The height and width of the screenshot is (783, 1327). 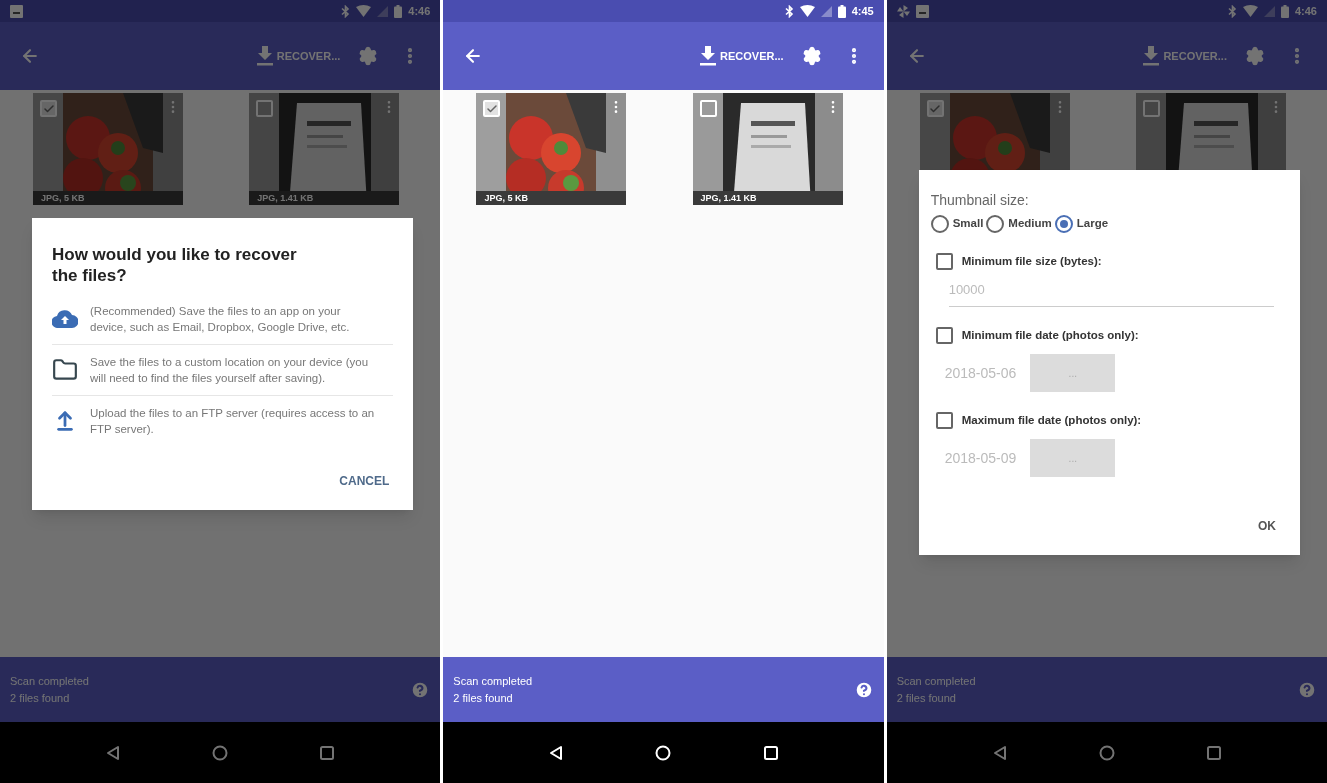 I want to click on back-icon, so click(x=30, y=56).